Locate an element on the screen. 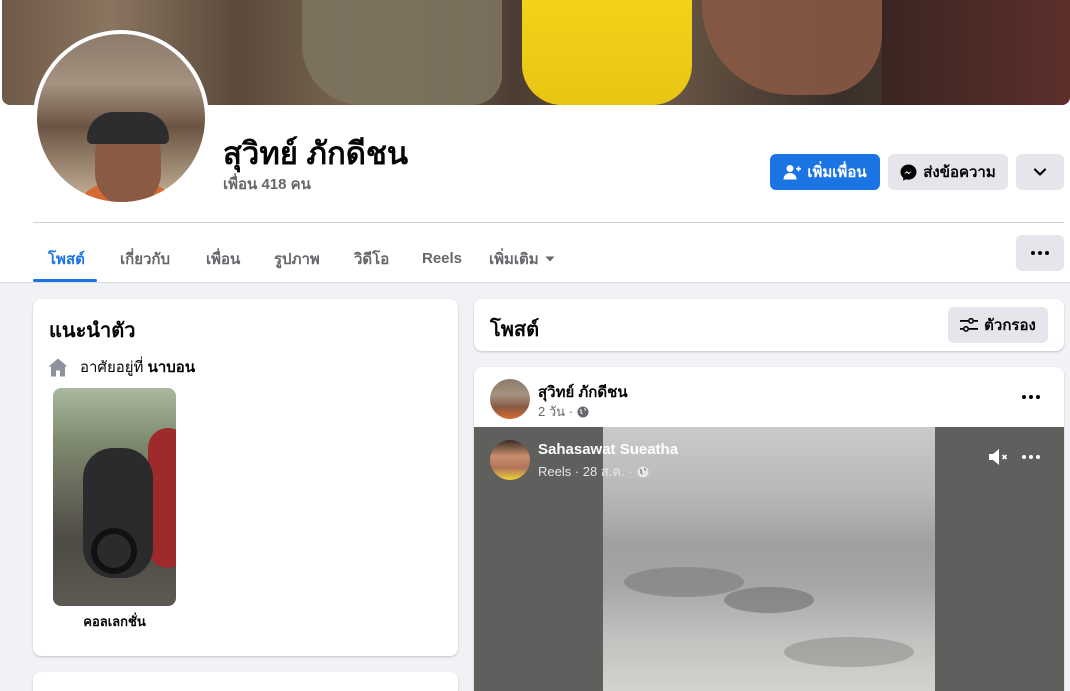 This screenshot has height=691, width=1070. collection-caption: คอลเลกชั่น is located at coordinates (114, 621).